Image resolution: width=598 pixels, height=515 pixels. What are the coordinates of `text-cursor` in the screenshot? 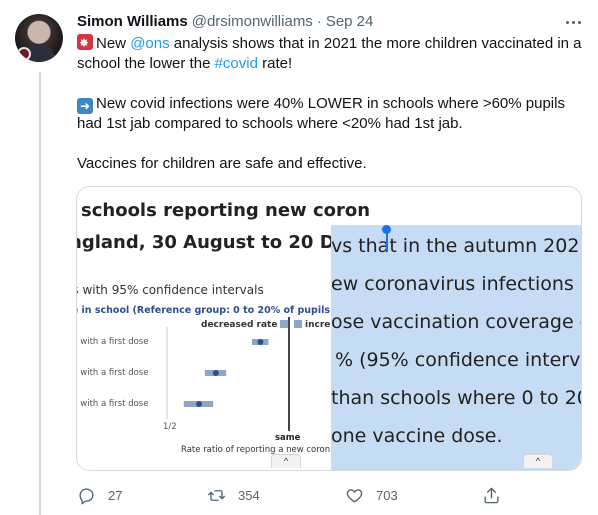 It's located at (387, 240).